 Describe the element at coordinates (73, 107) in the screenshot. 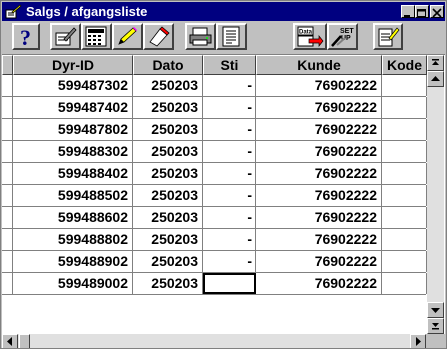

I see `cell-dyr-id: 599487402` at that location.